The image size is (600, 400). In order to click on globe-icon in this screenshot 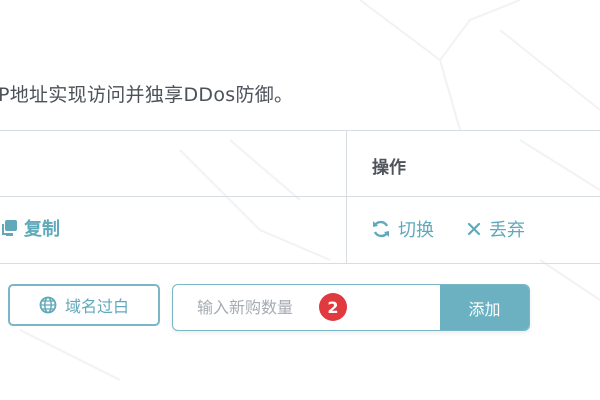, I will do `click(48, 305)`.